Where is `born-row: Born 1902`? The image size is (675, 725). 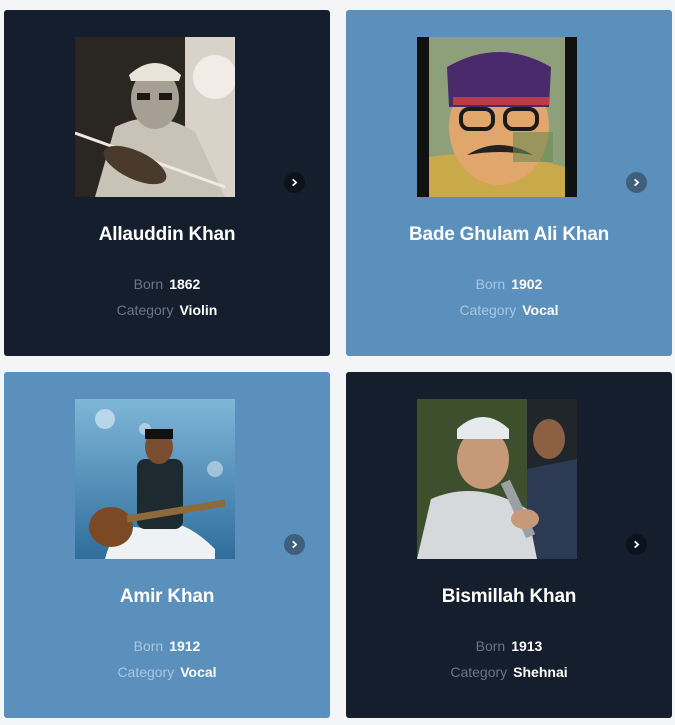
born-row: Born 1902 is located at coordinates (509, 284).